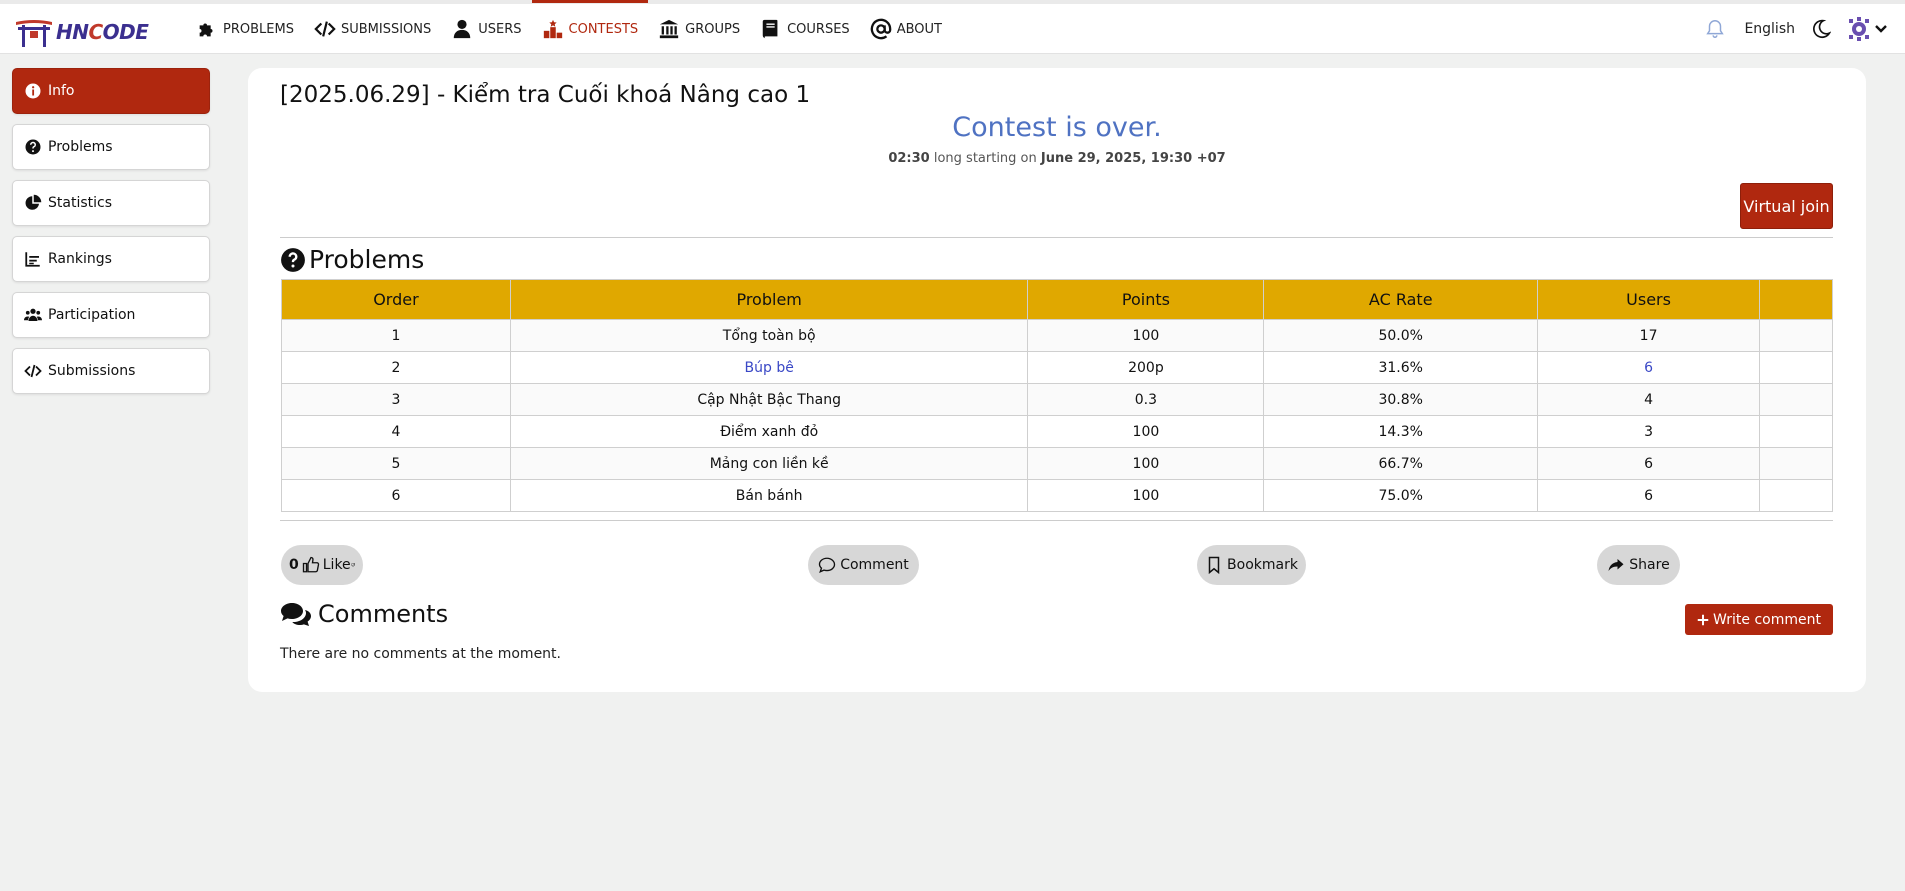 The width and height of the screenshot is (1905, 891). I want to click on comments-heading-text: Comments, so click(383, 614).